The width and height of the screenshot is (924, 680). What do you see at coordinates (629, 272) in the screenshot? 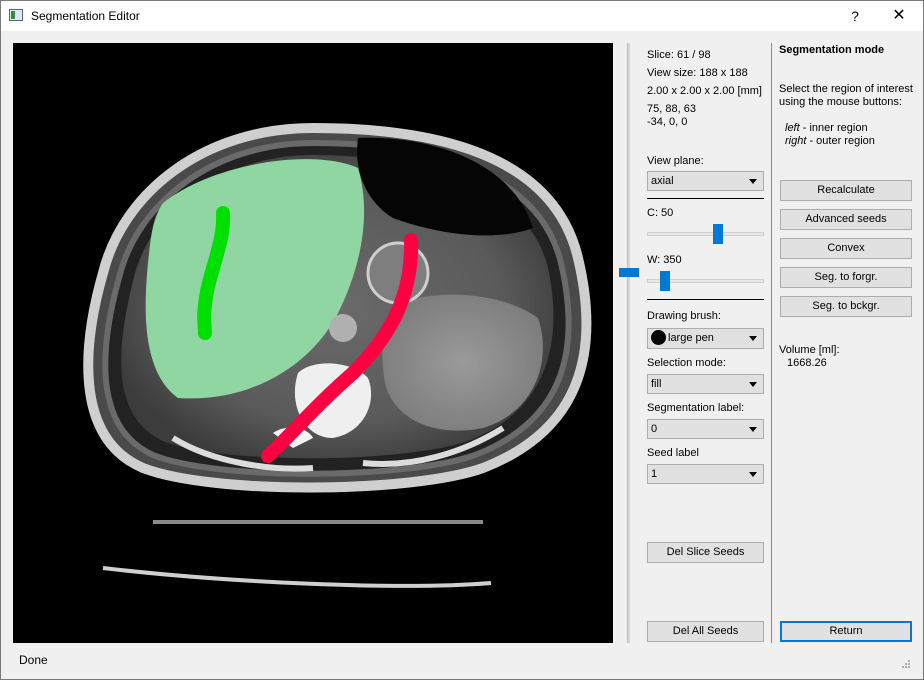
I see `slice-slider-handle` at bounding box center [629, 272].